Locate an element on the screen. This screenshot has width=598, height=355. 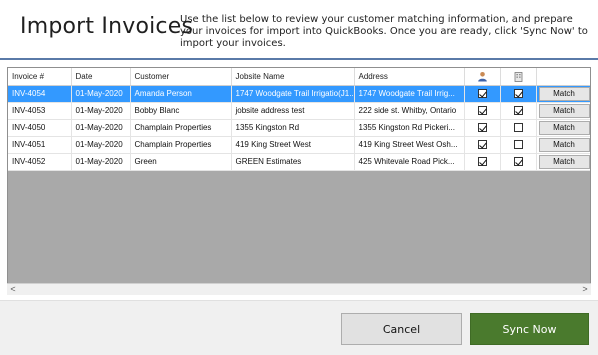
cell-customer: Amanda Person is located at coordinates (181, 94).